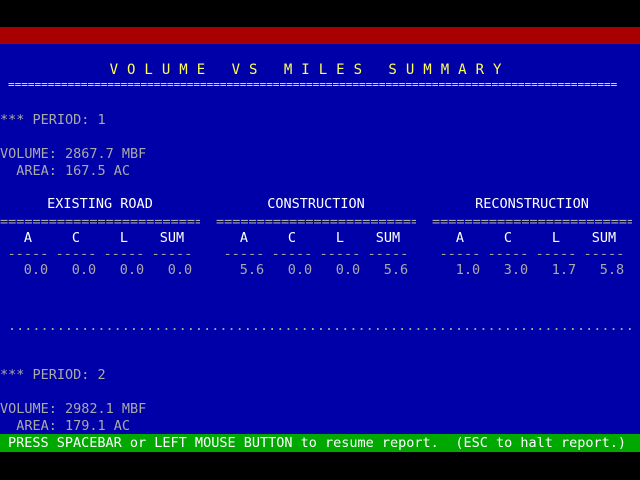 This screenshot has height=480, width=640. What do you see at coordinates (73, 154) in the screenshot?
I see `period-1-volume: VOLUME: 2867.7 MBF` at bounding box center [73, 154].